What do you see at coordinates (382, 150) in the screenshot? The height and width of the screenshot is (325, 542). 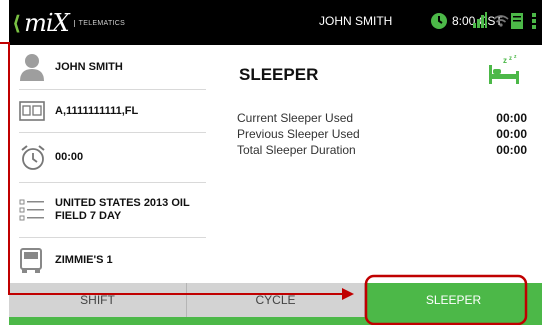 I see `metric-total-sleeper: Total Sleeper Duration 00:00` at bounding box center [382, 150].